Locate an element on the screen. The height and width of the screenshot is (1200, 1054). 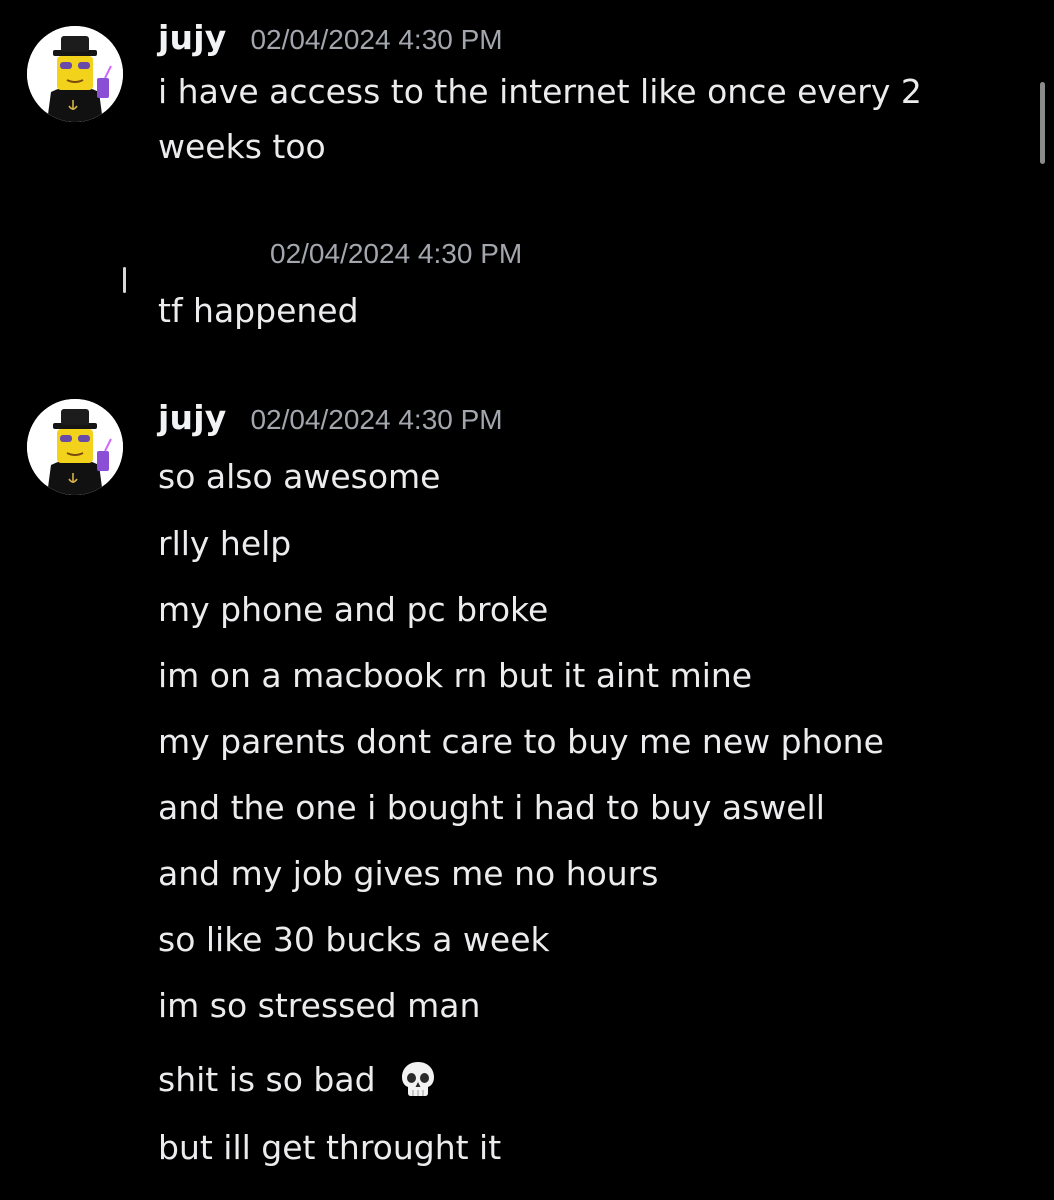
message-text: so like 30 bucks a week is located at coordinates (354, 939).